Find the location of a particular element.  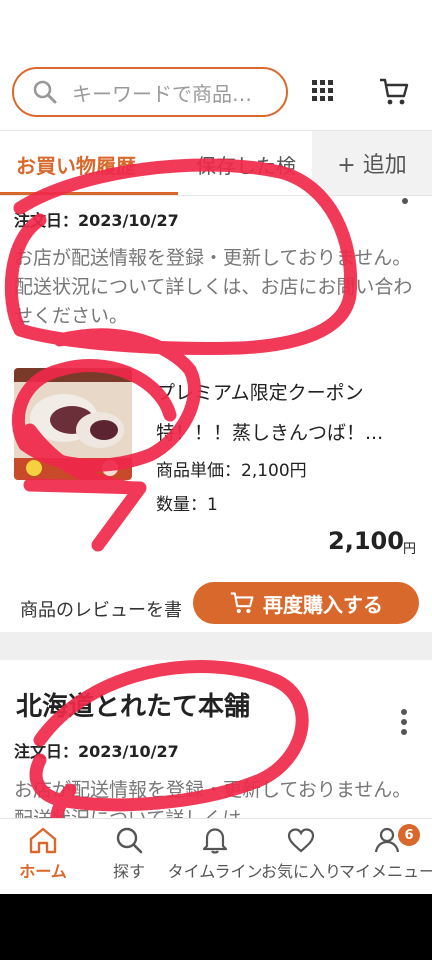

nav-home: ホーム is located at coordinates (44, 854).